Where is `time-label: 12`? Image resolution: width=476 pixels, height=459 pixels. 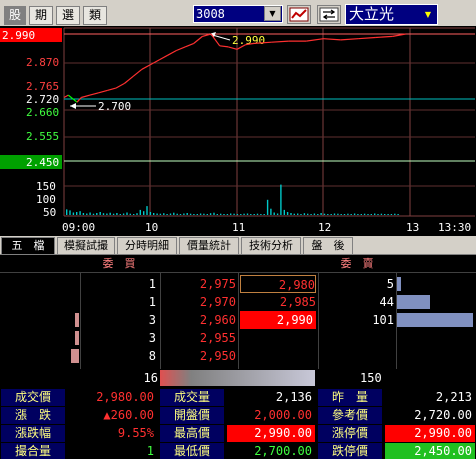 time-label: 12 is located at coordinates (324, 227).